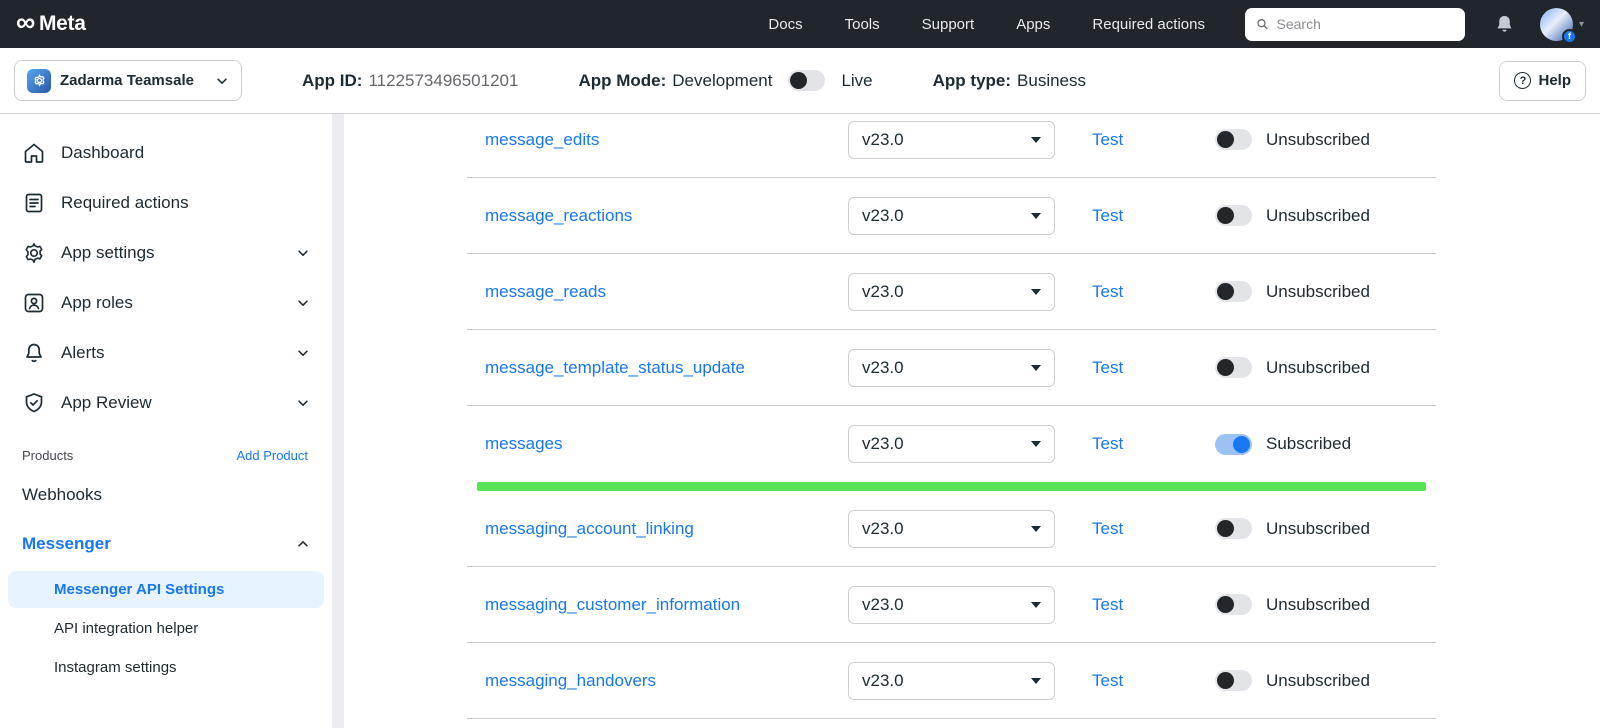  I want to click on table-row: message_reads v23.0 Test Unsubscribed, so click(951, 292).